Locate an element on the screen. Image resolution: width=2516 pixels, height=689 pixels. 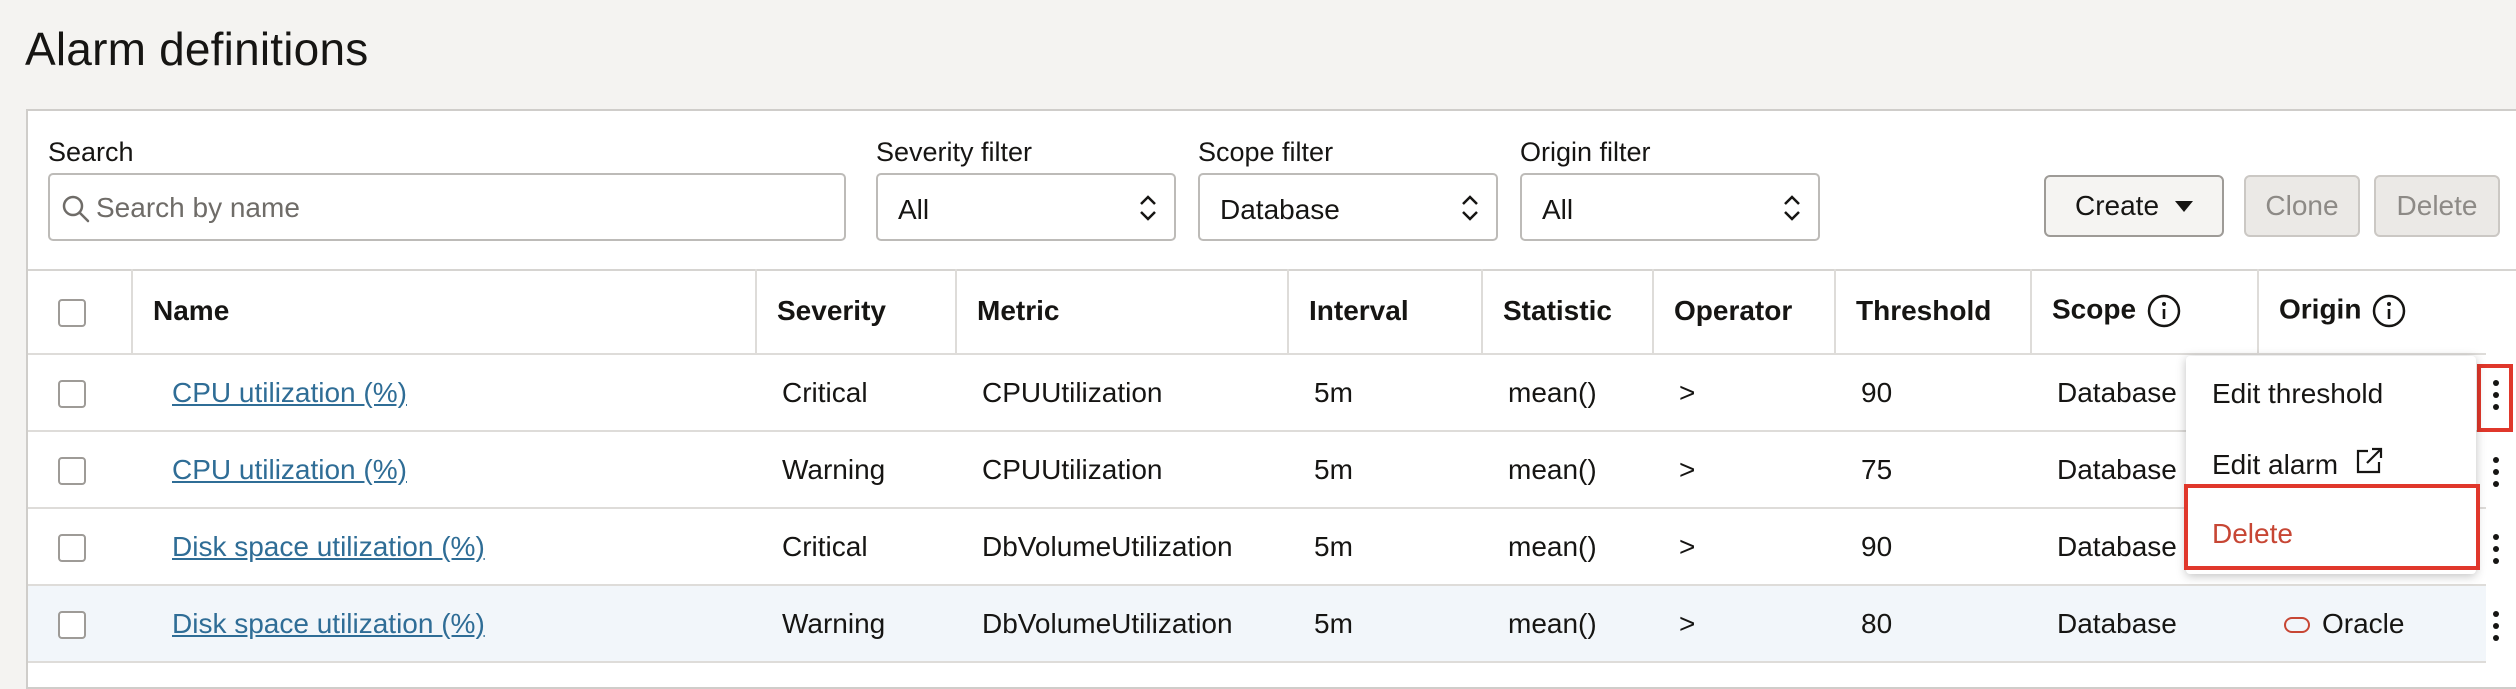
create-button: Create is located at coordinates (2134, 206).